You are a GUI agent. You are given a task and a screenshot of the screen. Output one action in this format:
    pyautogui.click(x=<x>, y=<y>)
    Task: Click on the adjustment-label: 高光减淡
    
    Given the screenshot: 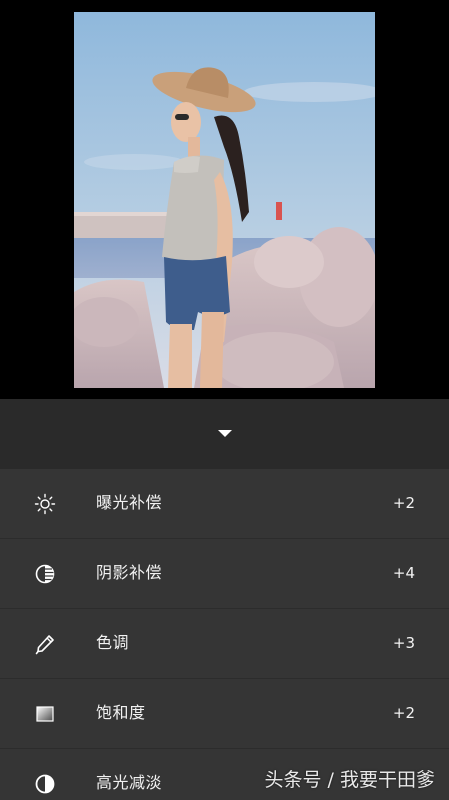 What is the action you would take?
    pyautogui.click(x=129, y=782)
    